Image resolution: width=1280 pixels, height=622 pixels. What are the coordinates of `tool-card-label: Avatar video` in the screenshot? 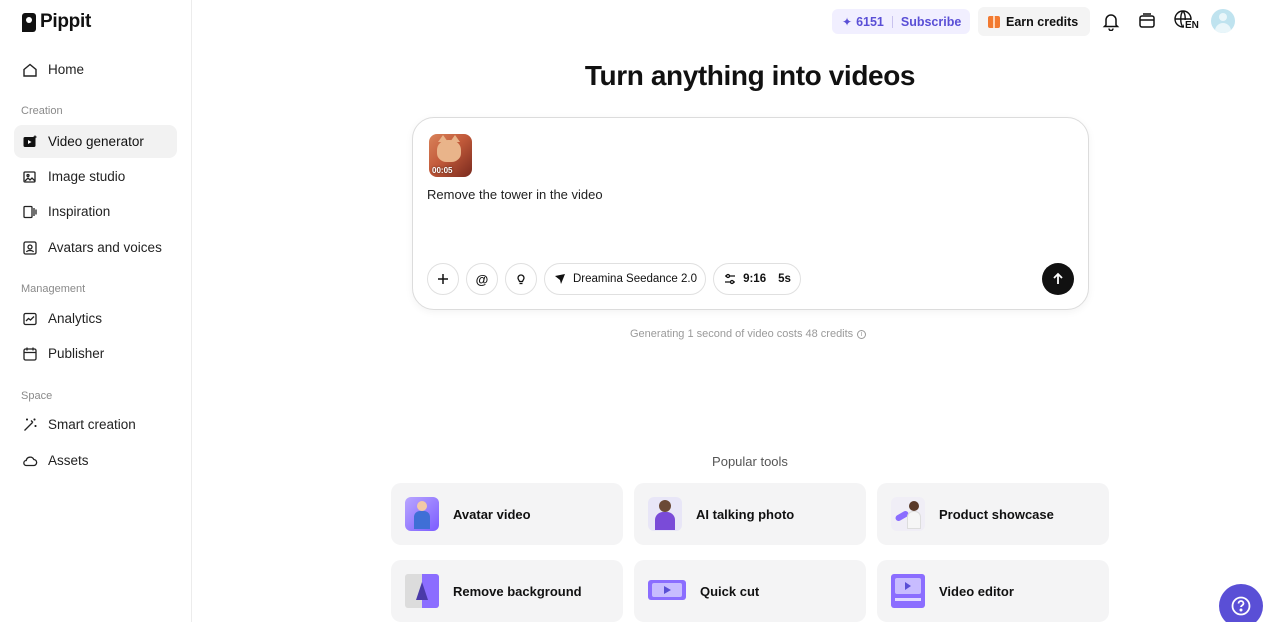 It's located at (492, 514).